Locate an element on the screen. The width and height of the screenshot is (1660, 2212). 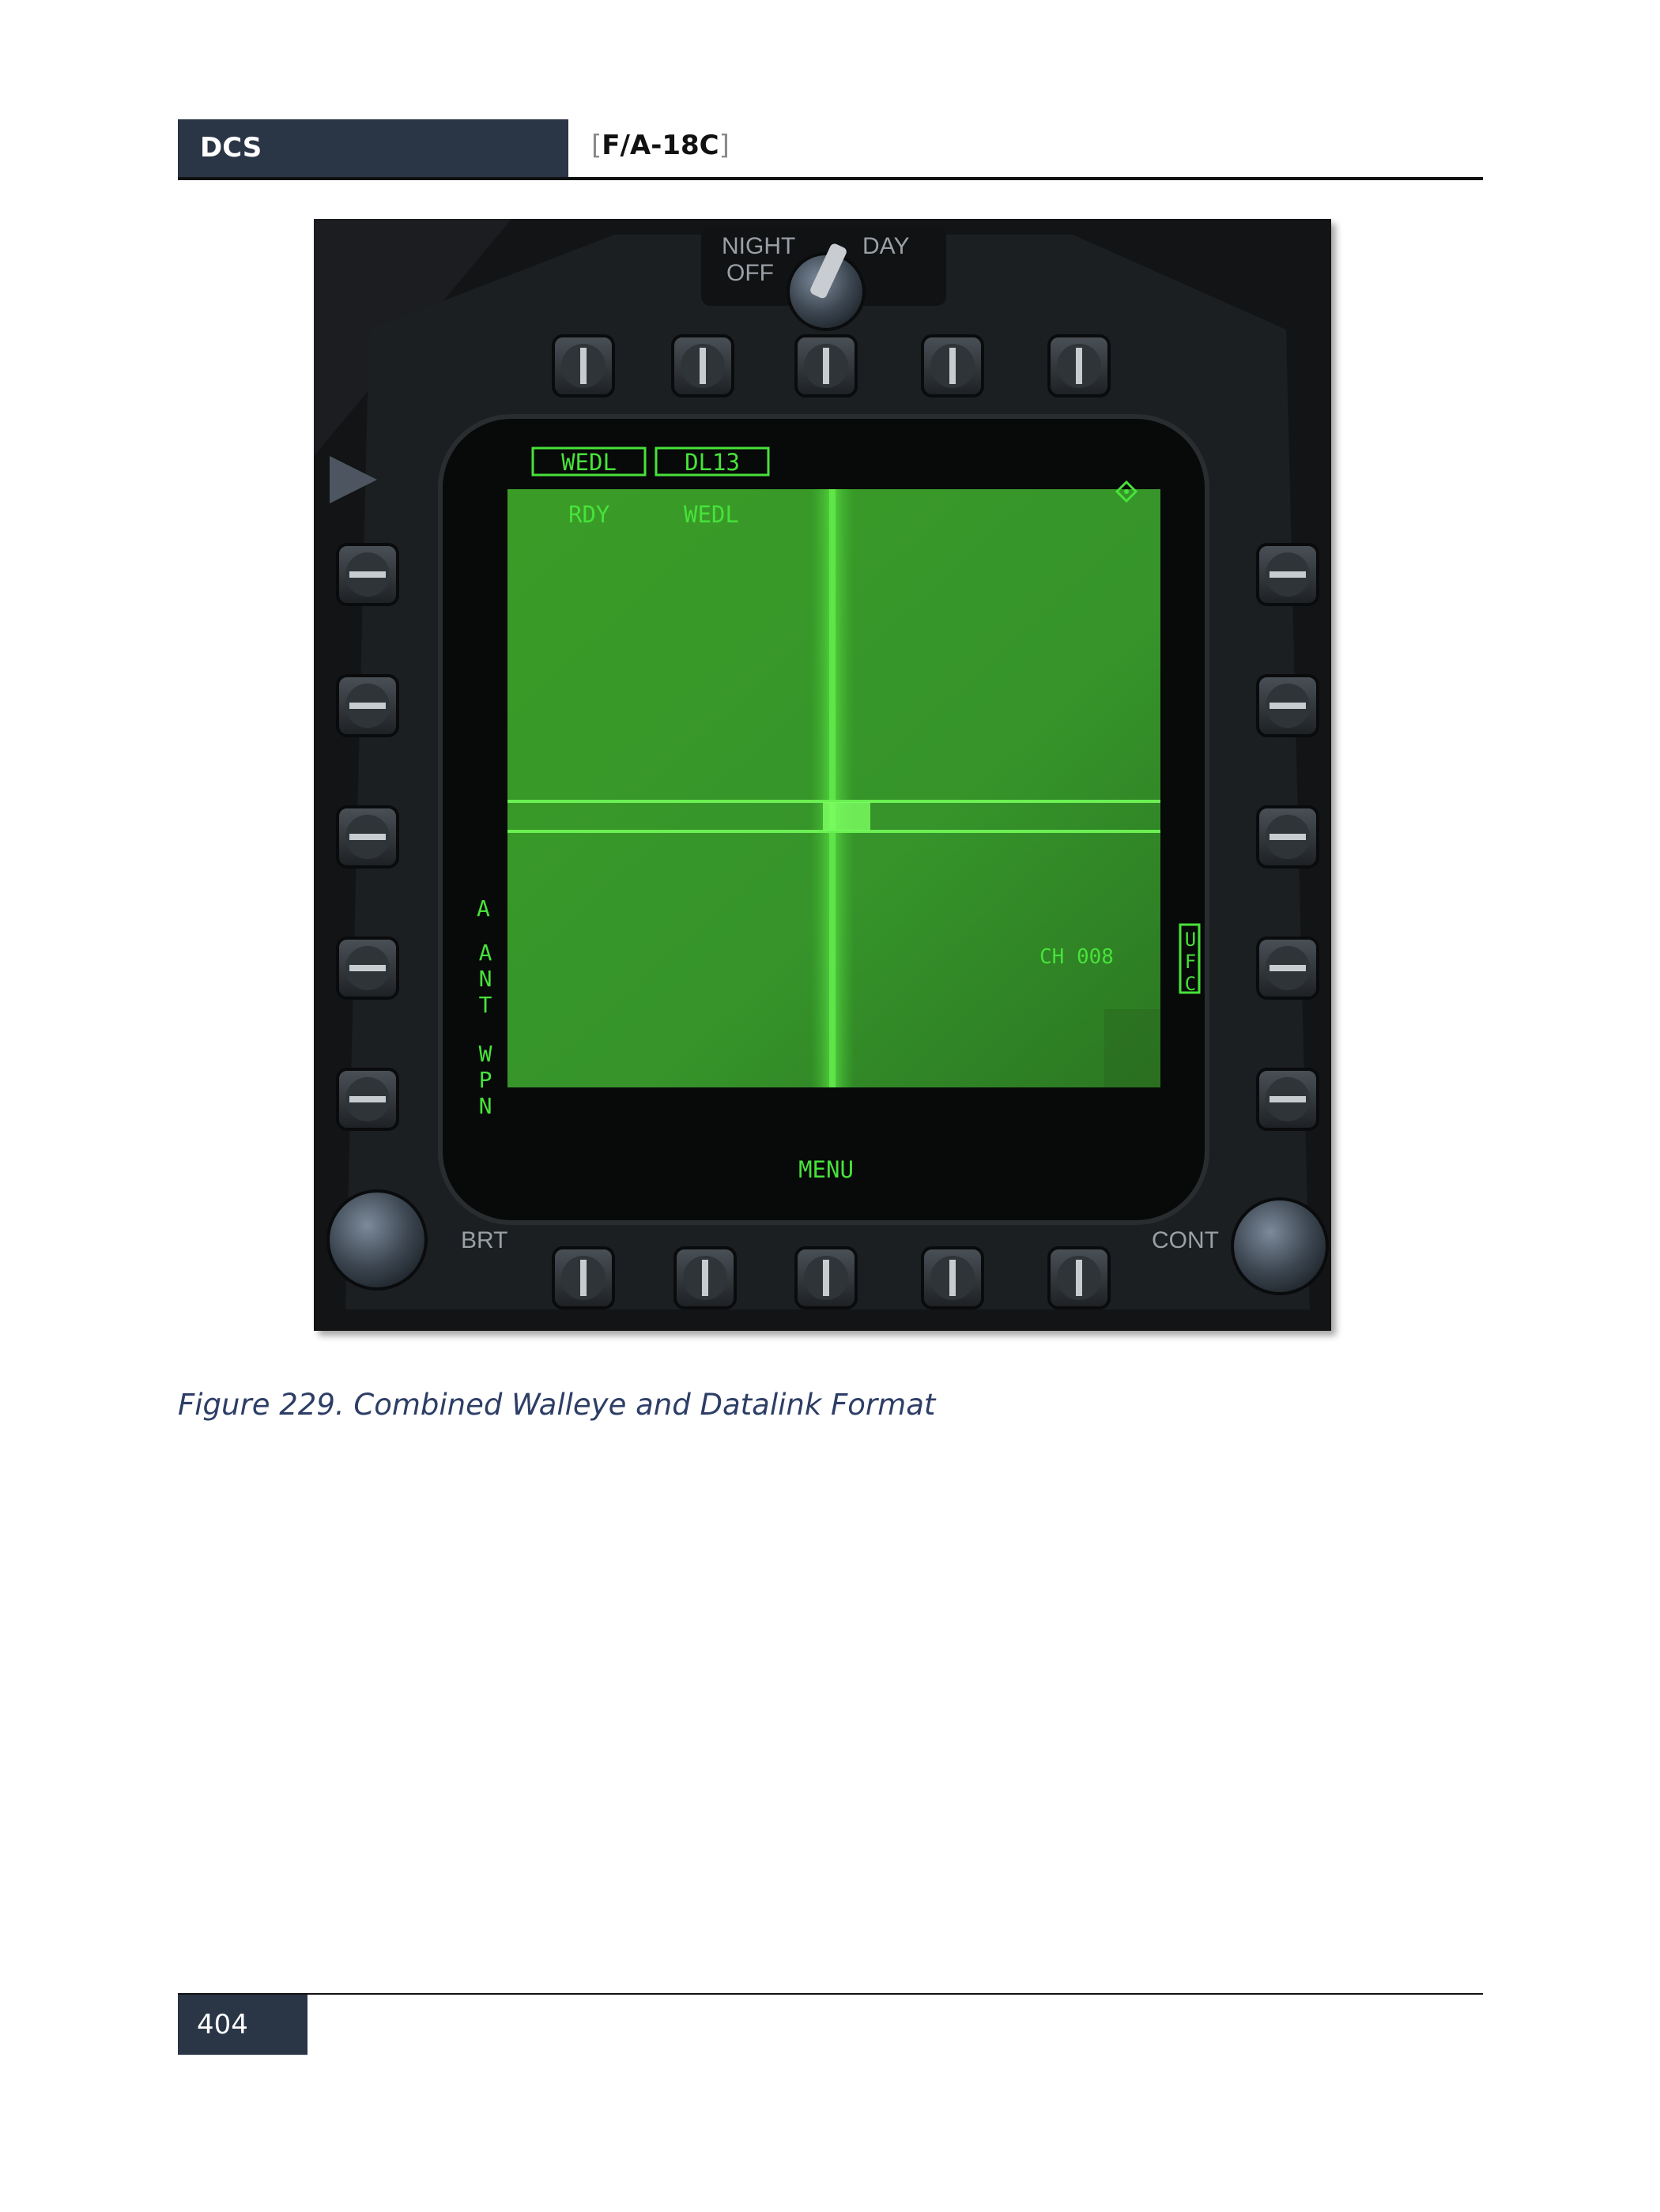
aim-point is located at coordinates (846, 816).